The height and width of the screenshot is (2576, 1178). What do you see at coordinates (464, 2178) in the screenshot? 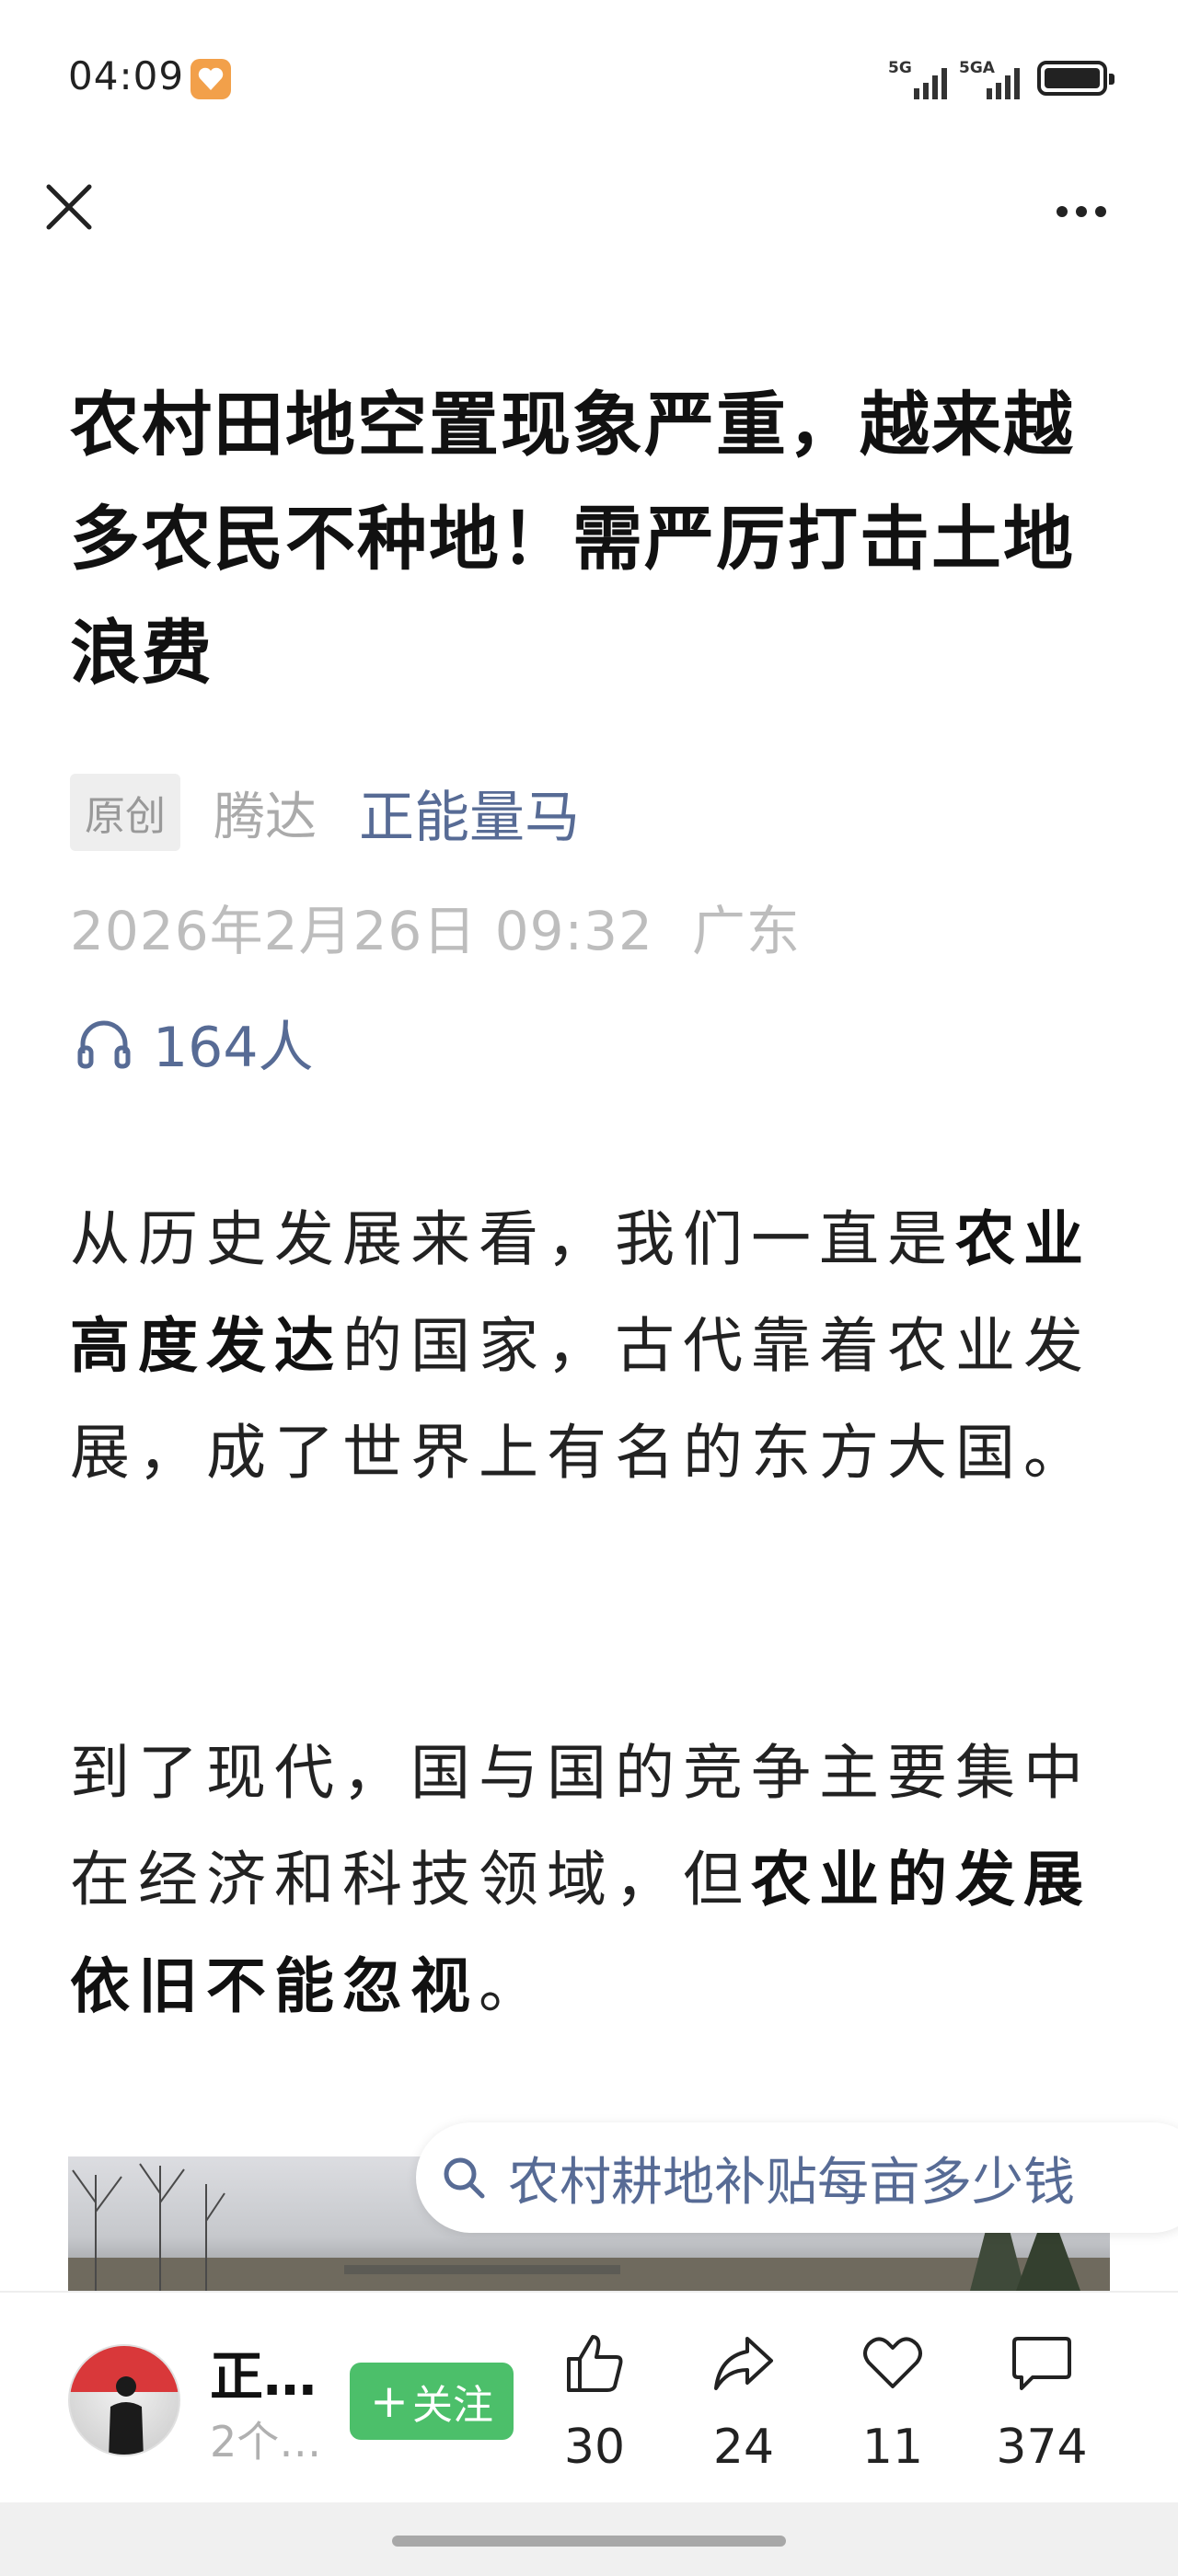
I see `search-icon` at bounding box center [464, 2178].